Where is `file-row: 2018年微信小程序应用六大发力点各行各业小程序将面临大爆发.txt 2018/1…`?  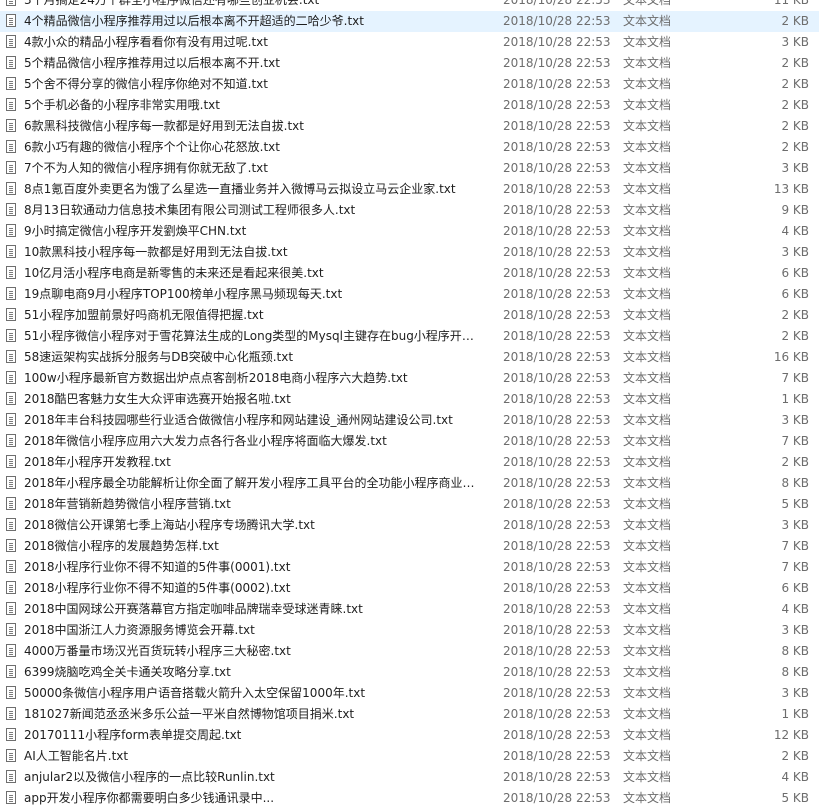 file-row: 2018年微信小程序应用六大发力点各行各业小程序将面临大爆发.txt 2018/1… is located at coordinates (409, 441).